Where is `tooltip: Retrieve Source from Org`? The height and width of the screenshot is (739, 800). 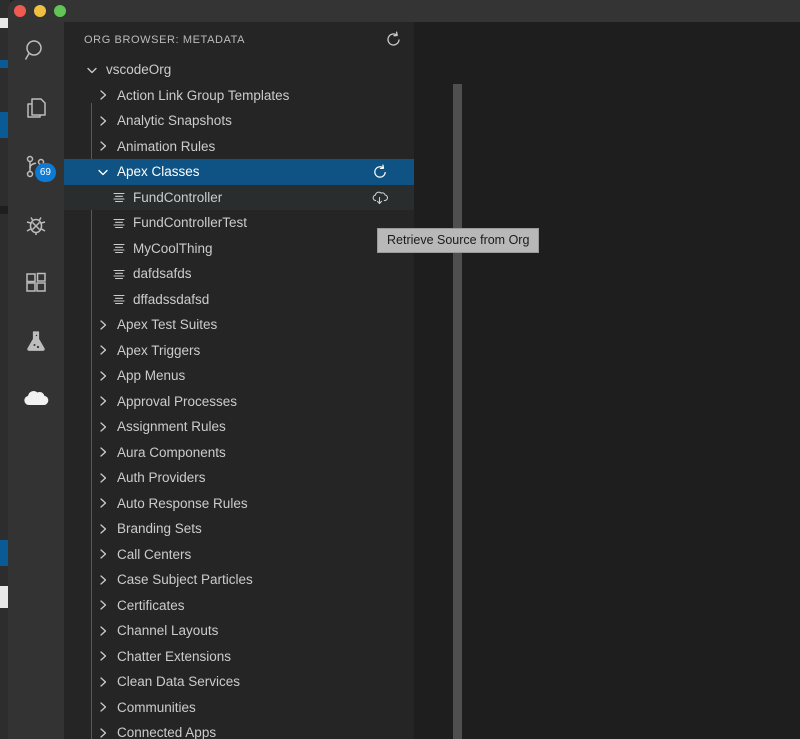
tooltip: Retrieve Source from Org is located at coordinates (458, 240).